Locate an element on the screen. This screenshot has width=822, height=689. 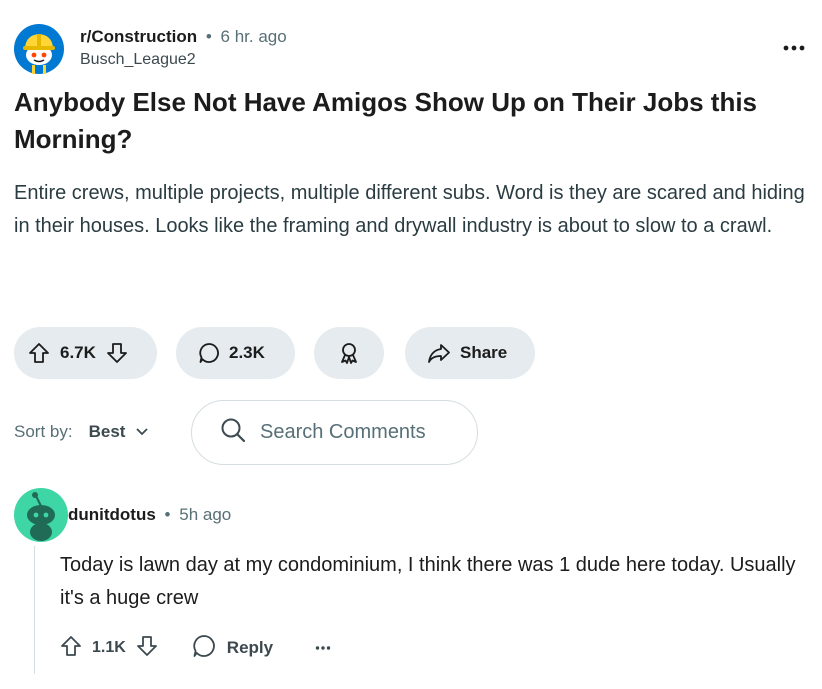
search-icon is located at coordinates (233, 432).